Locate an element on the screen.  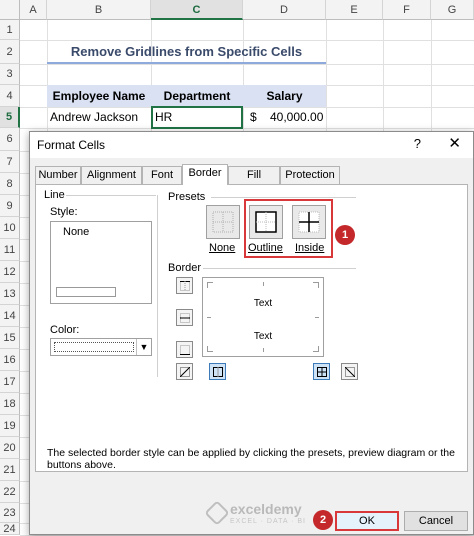
row-header-14: 14 is located at coordinates (10, 316).